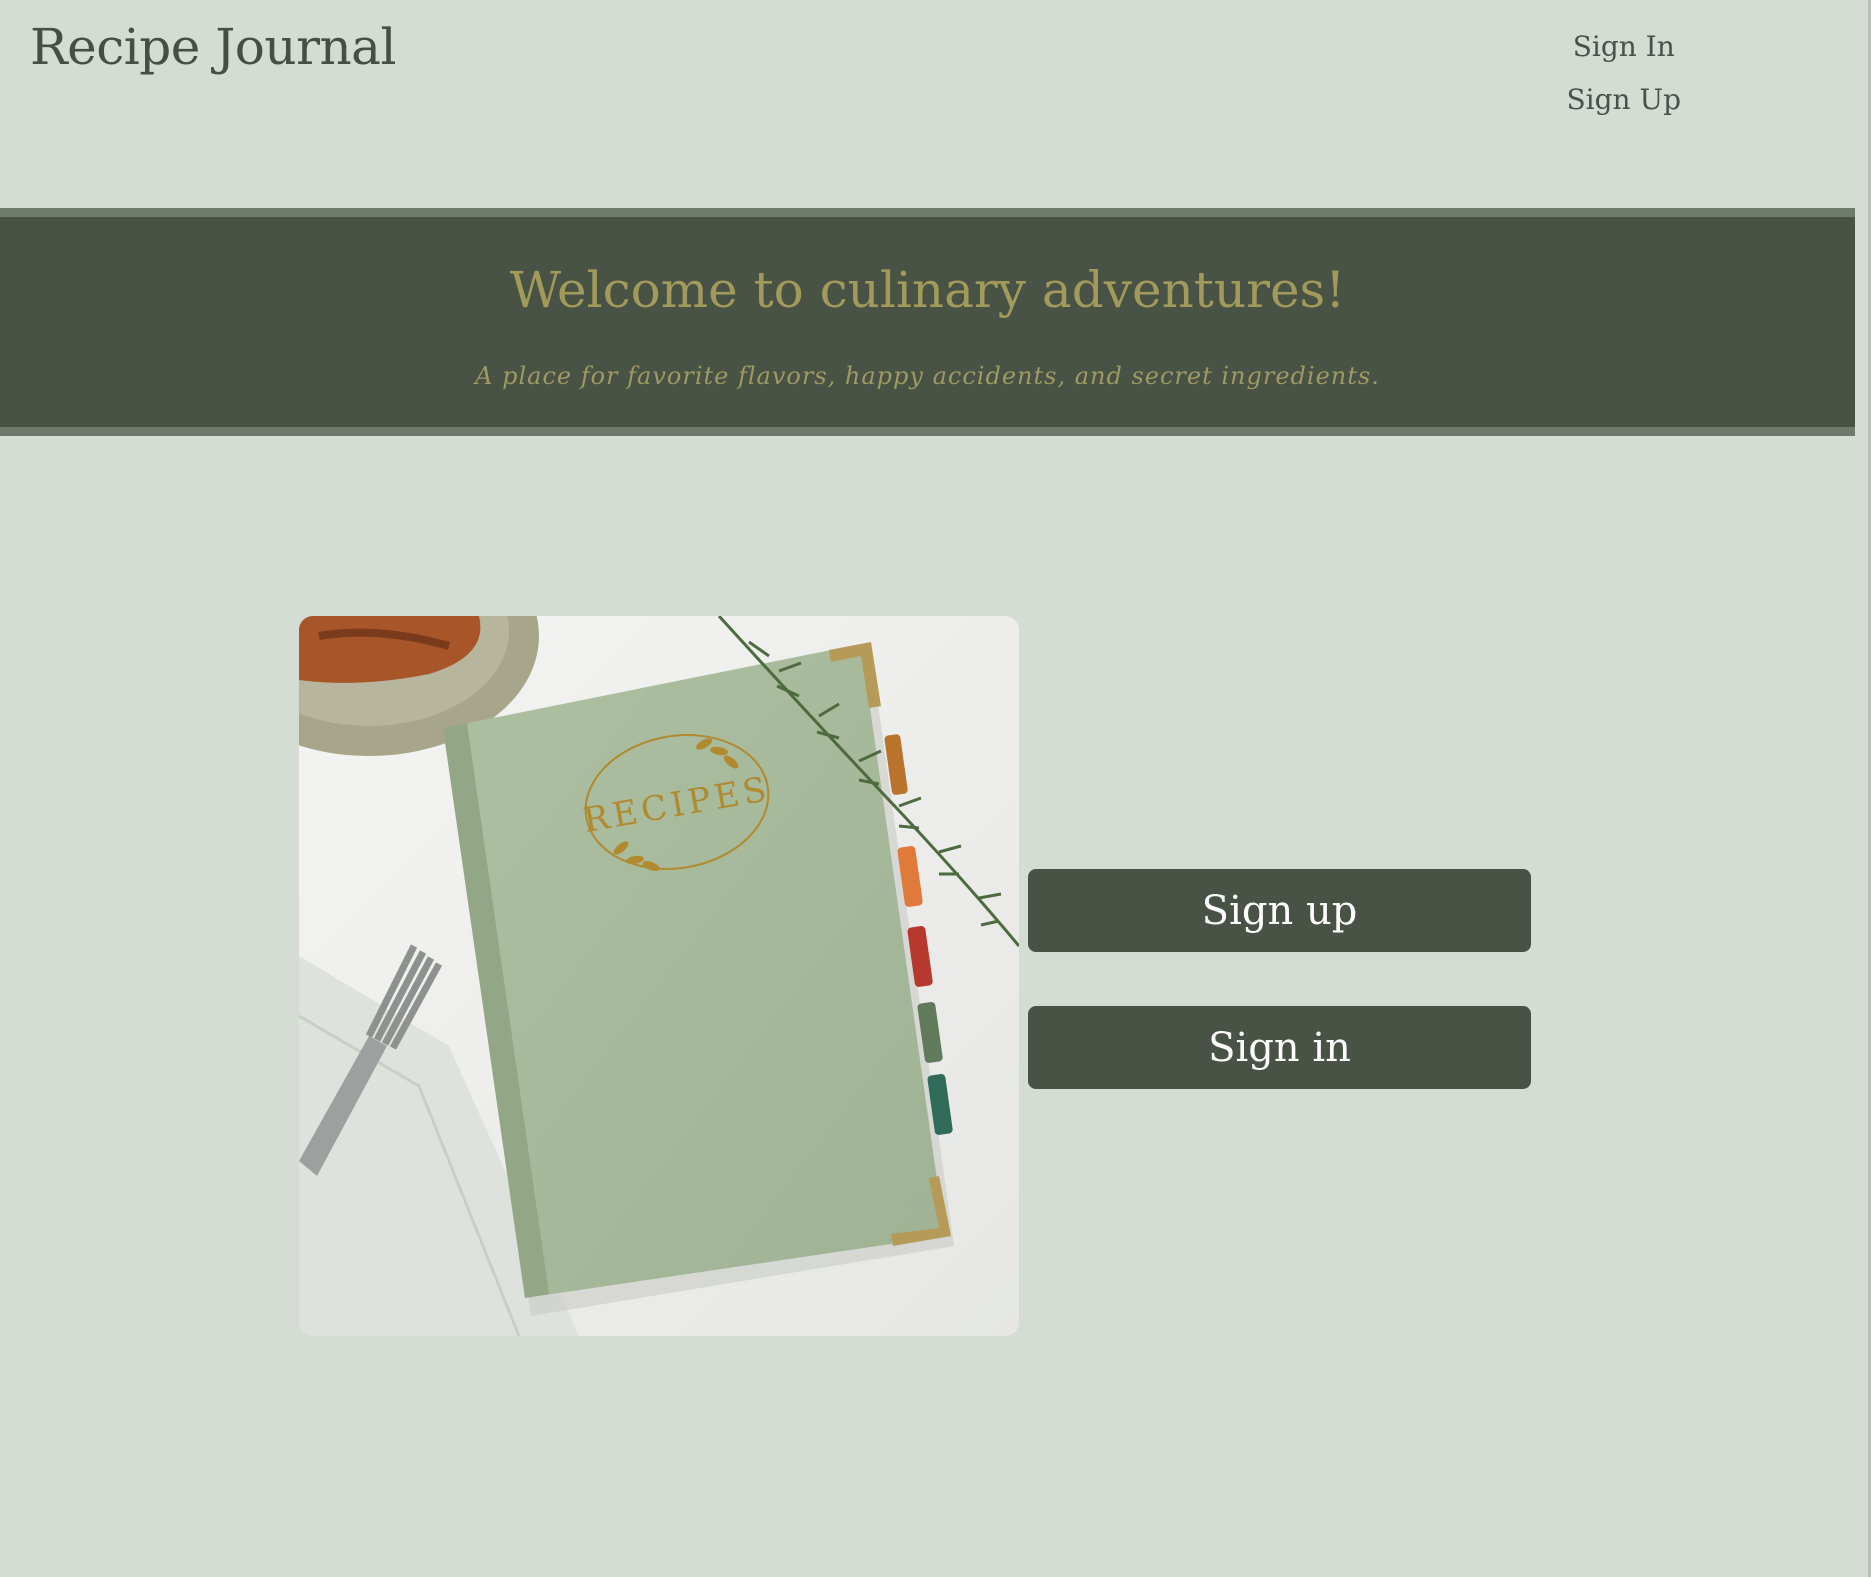 This screenshot has width=1871, height=1577. What do you see at coordinates (1279, 910) in the screenshot?
I see `sign-up-button: Sign up` at bounding box center [1279, 910].